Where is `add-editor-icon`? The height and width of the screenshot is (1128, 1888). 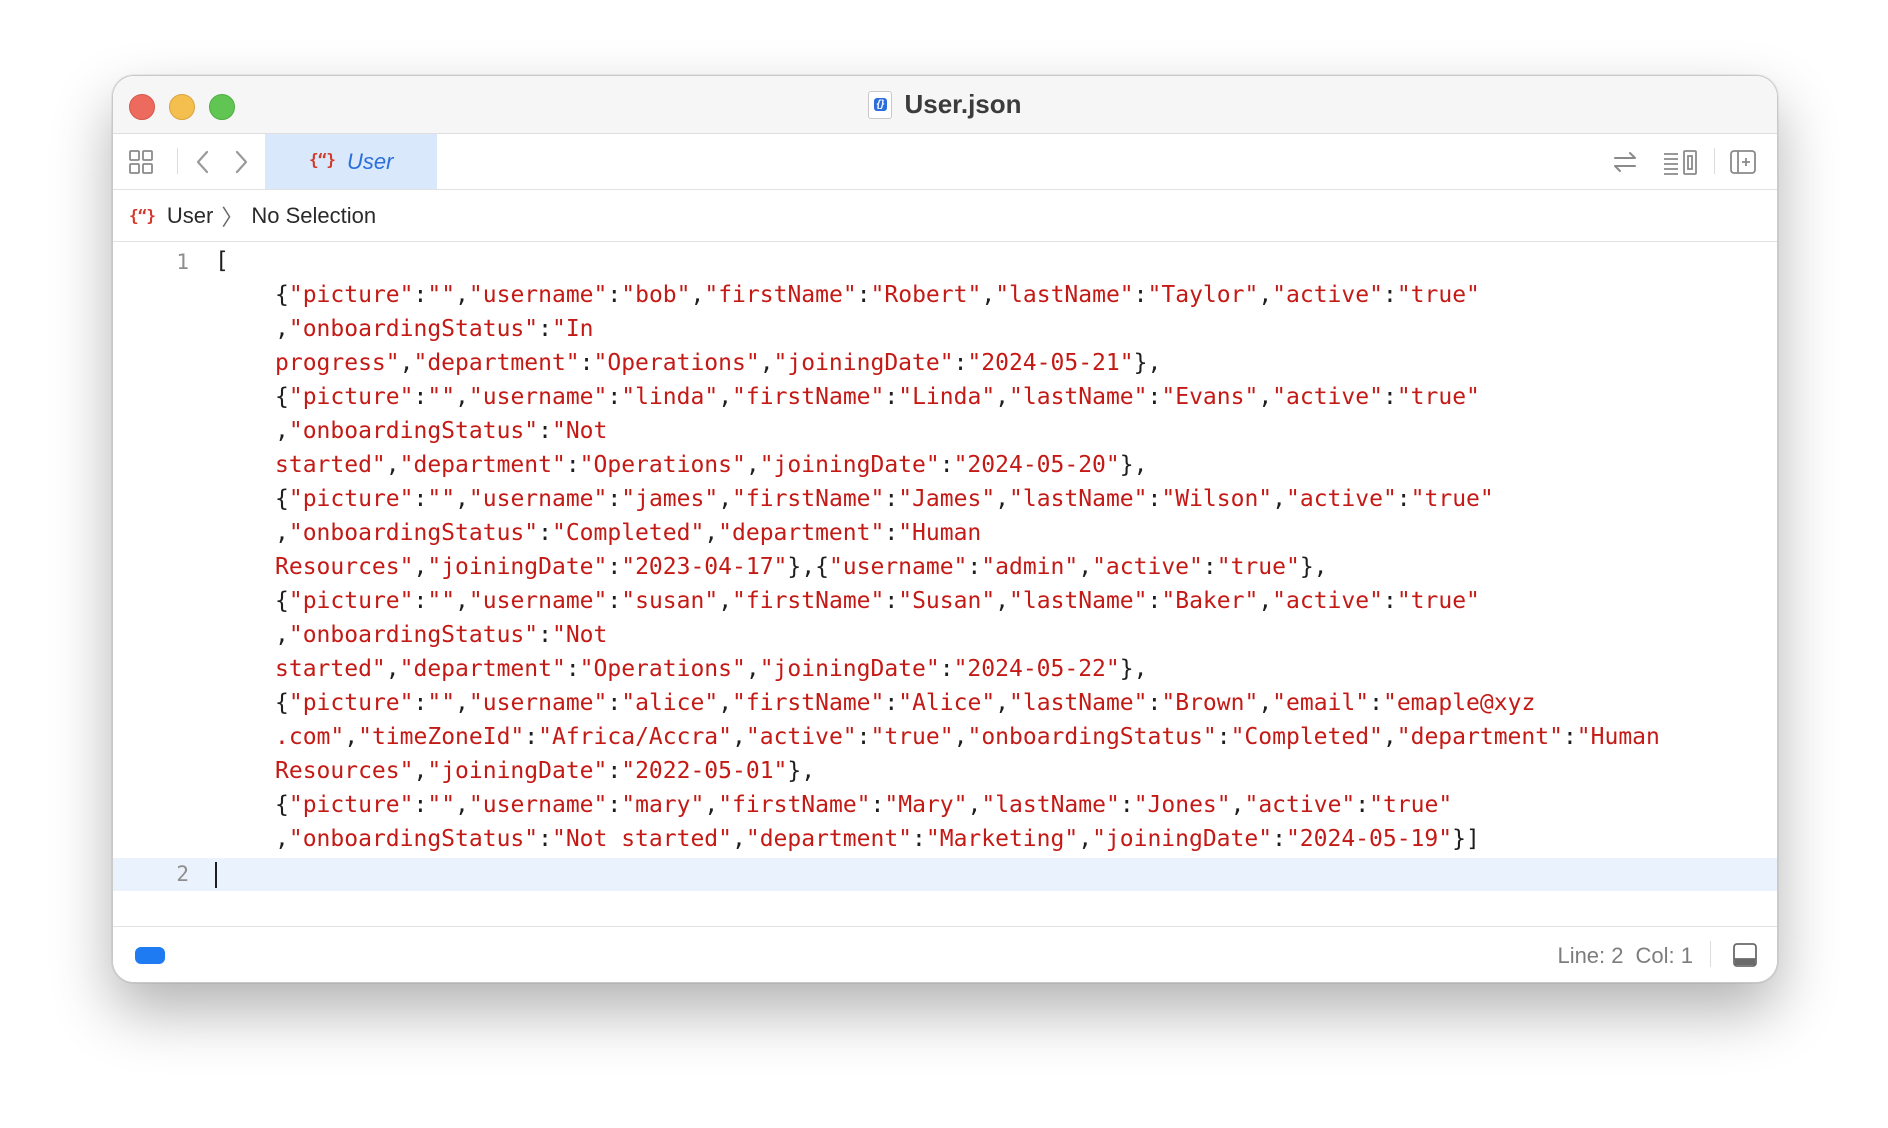 add-editor-icon is located at coordinates (1743, 162).